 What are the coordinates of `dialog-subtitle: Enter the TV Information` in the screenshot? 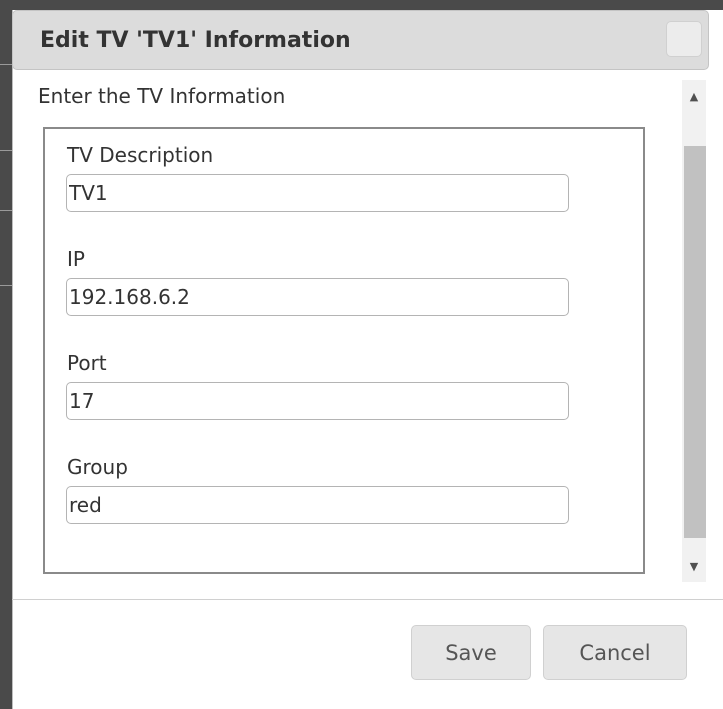 It's located at (162, 96).